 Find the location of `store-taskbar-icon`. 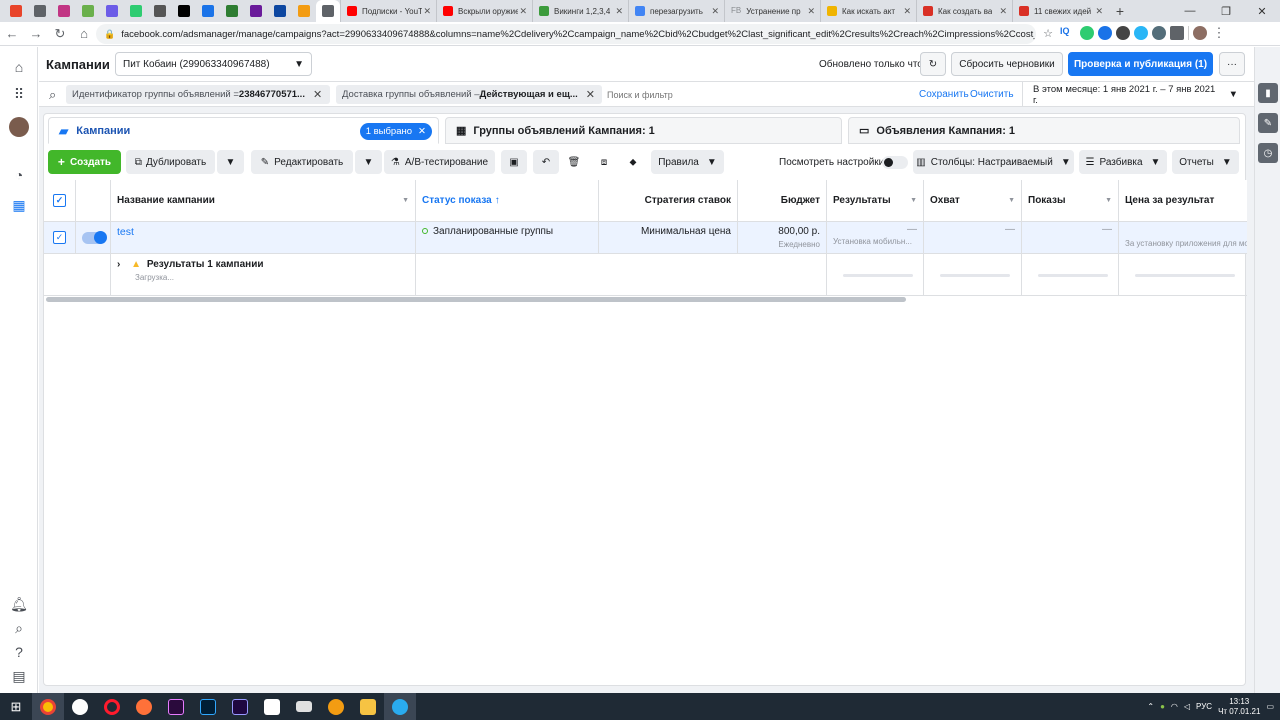

store-taskbar-icon is located at coordinates (272, 706).